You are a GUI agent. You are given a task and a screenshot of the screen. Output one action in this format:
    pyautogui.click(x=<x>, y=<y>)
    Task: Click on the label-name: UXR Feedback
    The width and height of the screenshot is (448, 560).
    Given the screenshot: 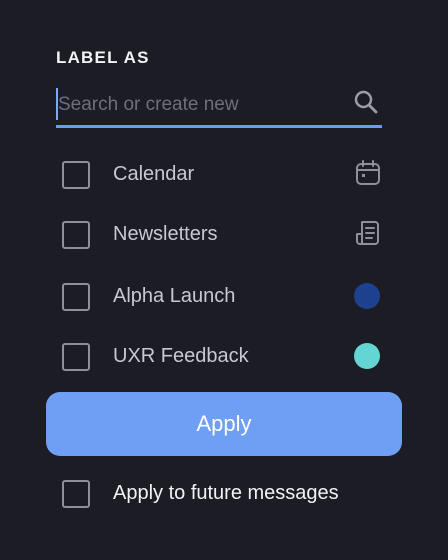 What is the action you would take?
    pyautogui.click(x=181, y=356)
    